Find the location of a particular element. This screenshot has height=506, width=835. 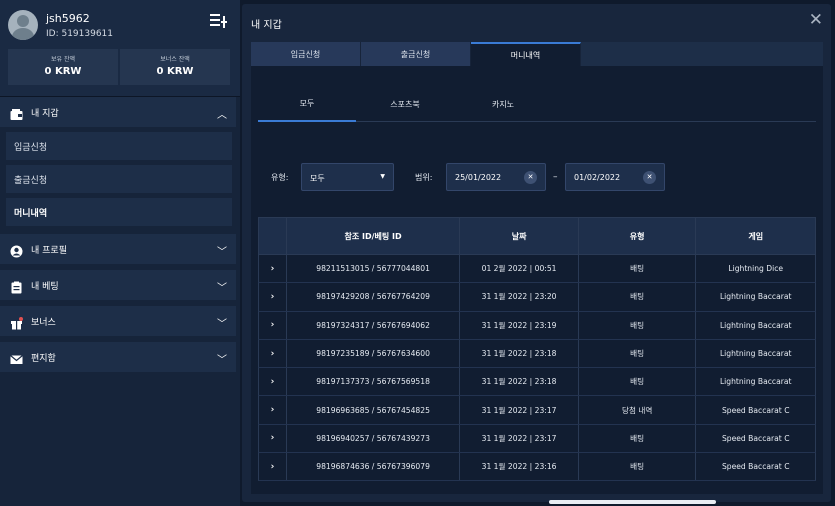

balance-label: 보유 잔액 is located at coordinates (63, 59).